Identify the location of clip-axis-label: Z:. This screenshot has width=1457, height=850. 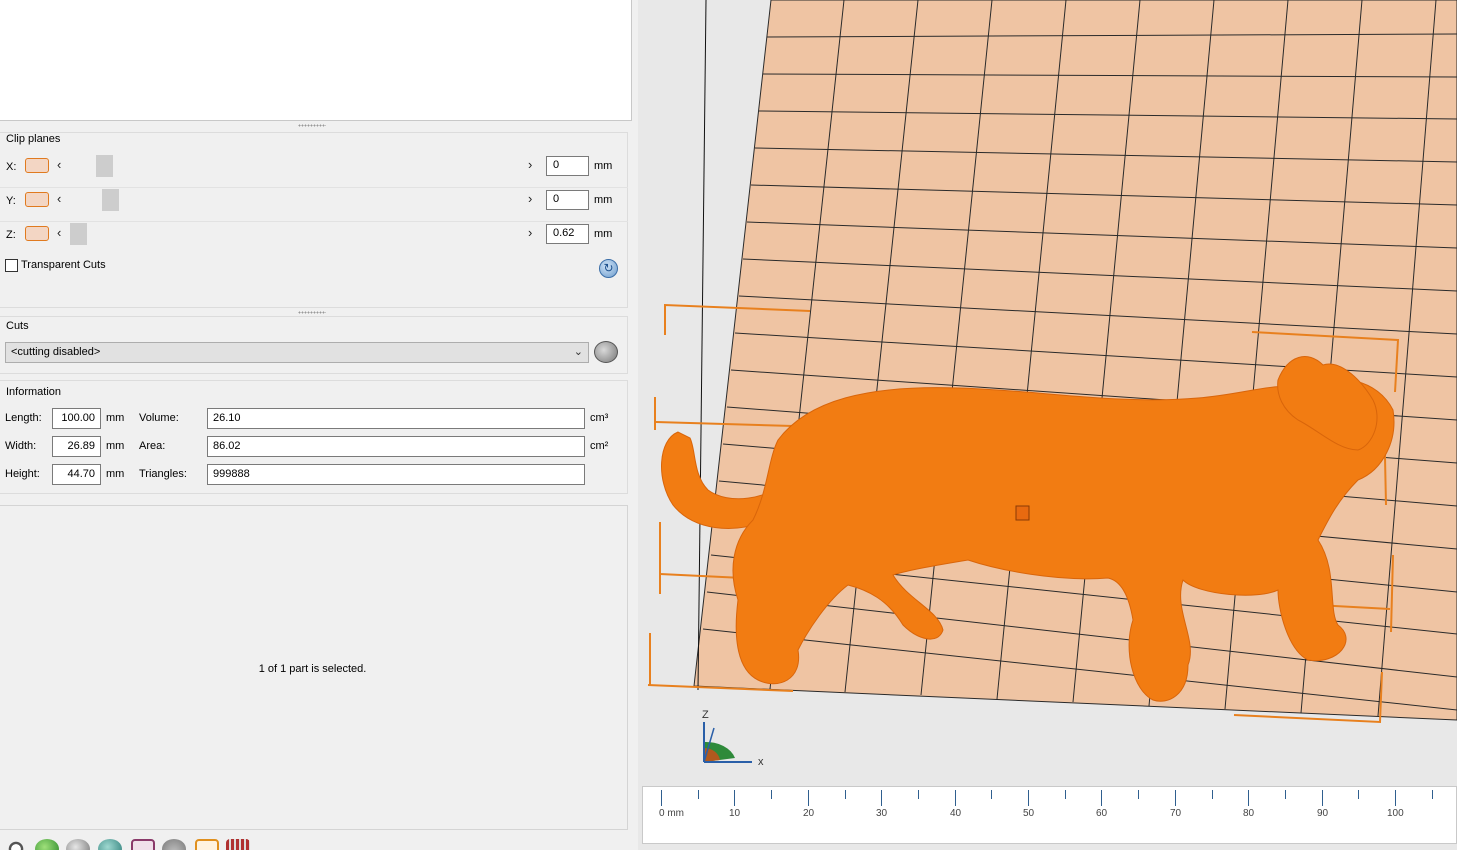
(11, 235).